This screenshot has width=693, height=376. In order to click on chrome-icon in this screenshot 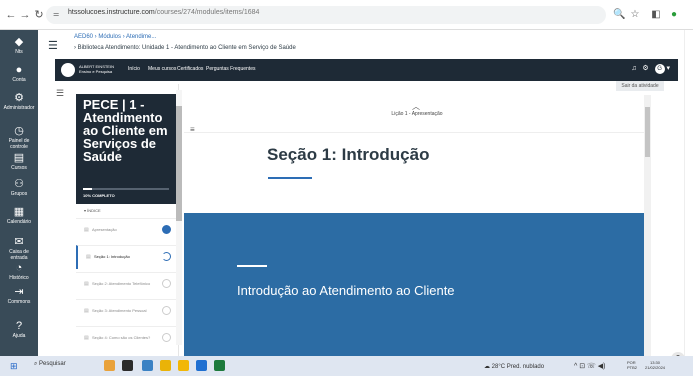, I will do `click(165, 365)`.